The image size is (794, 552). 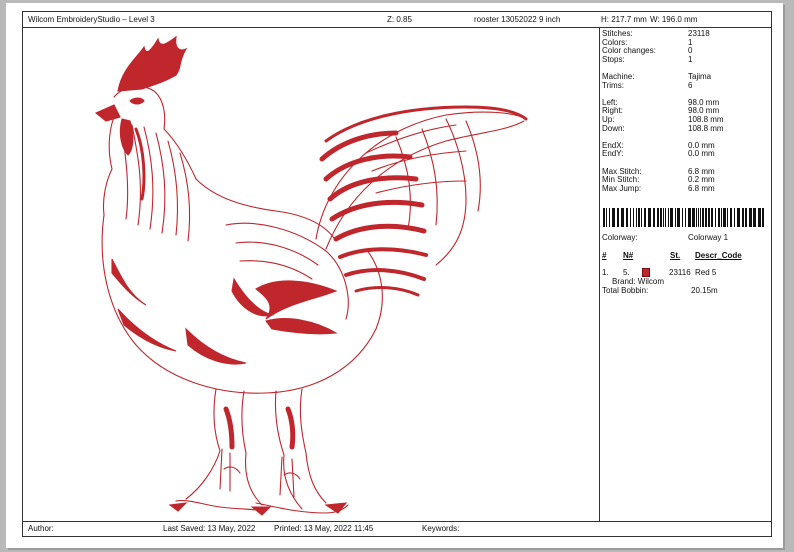 What do you see at coordinates (690, 59) in the screenshot?
I see `stat-value: 1` at bounding box center [690, 59].